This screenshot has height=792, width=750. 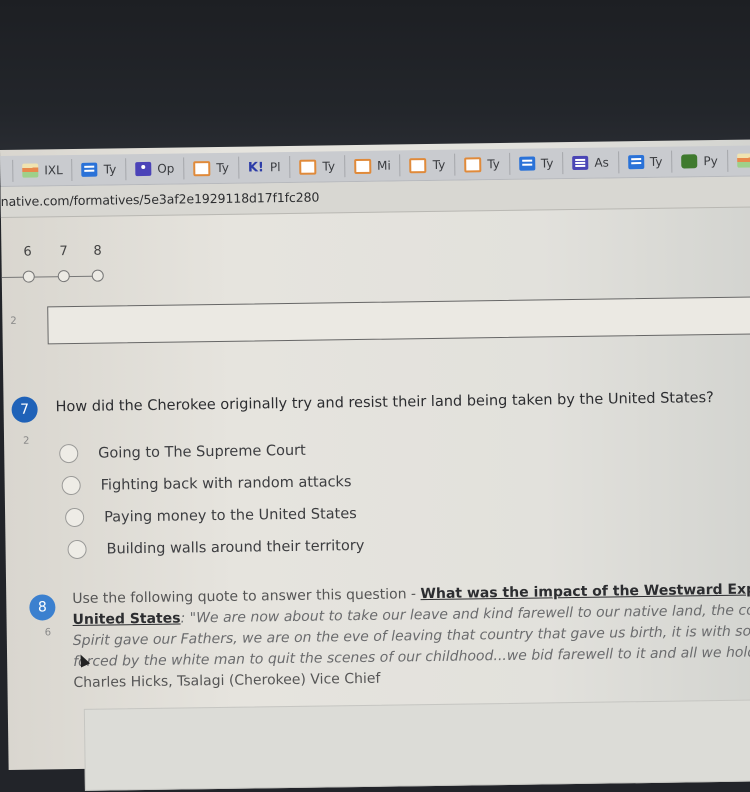 I want to click on question-number-badge: 8, so click(x=42, y=607).